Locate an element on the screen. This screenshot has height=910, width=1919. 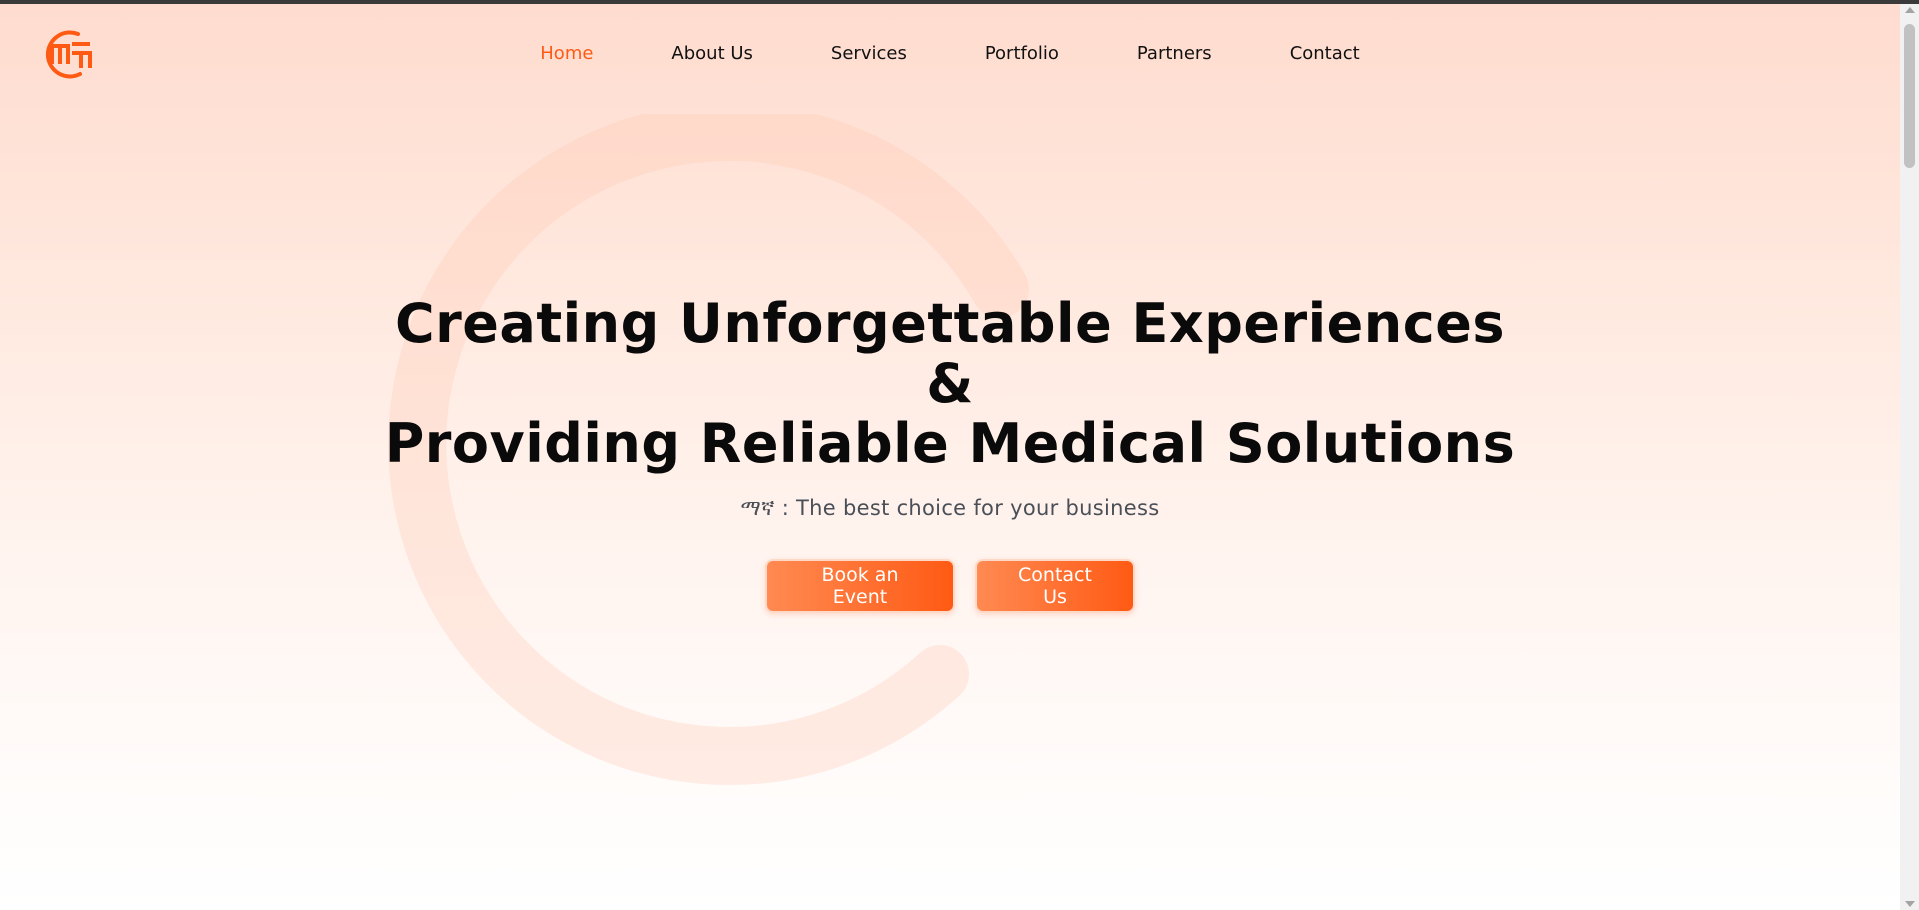
scrollbar-thumb is located at coordinates (1909, 96).